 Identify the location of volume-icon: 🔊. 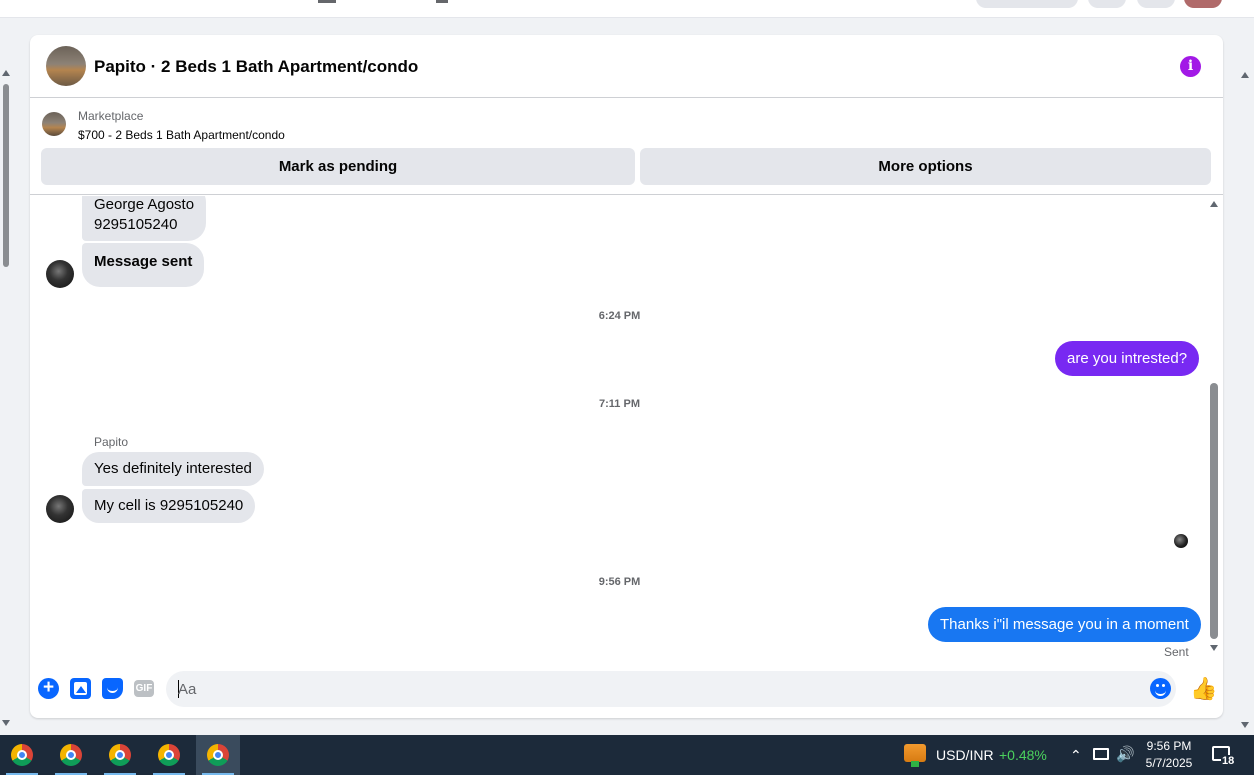
(1125, 754).